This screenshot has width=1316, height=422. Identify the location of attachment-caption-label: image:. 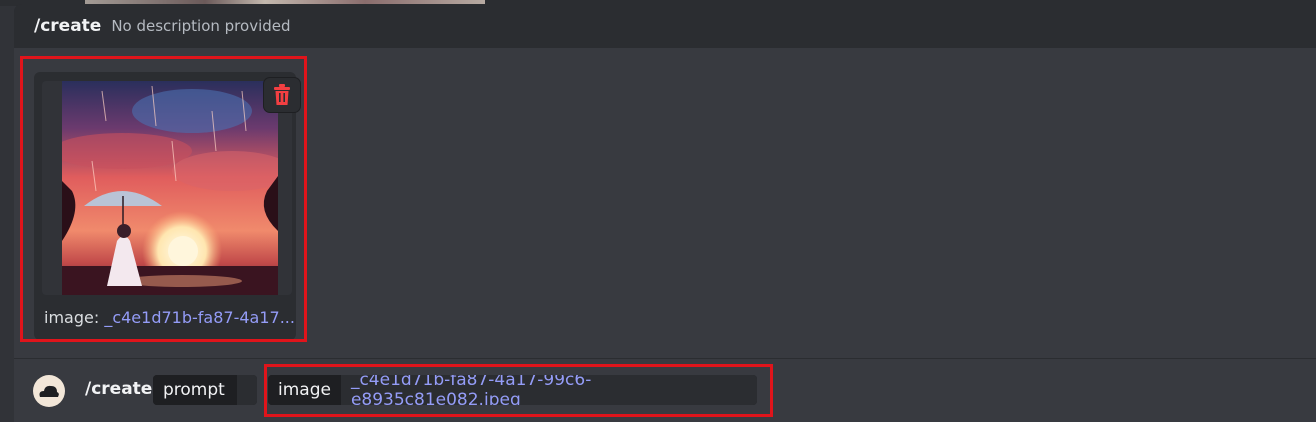
(72, 317).